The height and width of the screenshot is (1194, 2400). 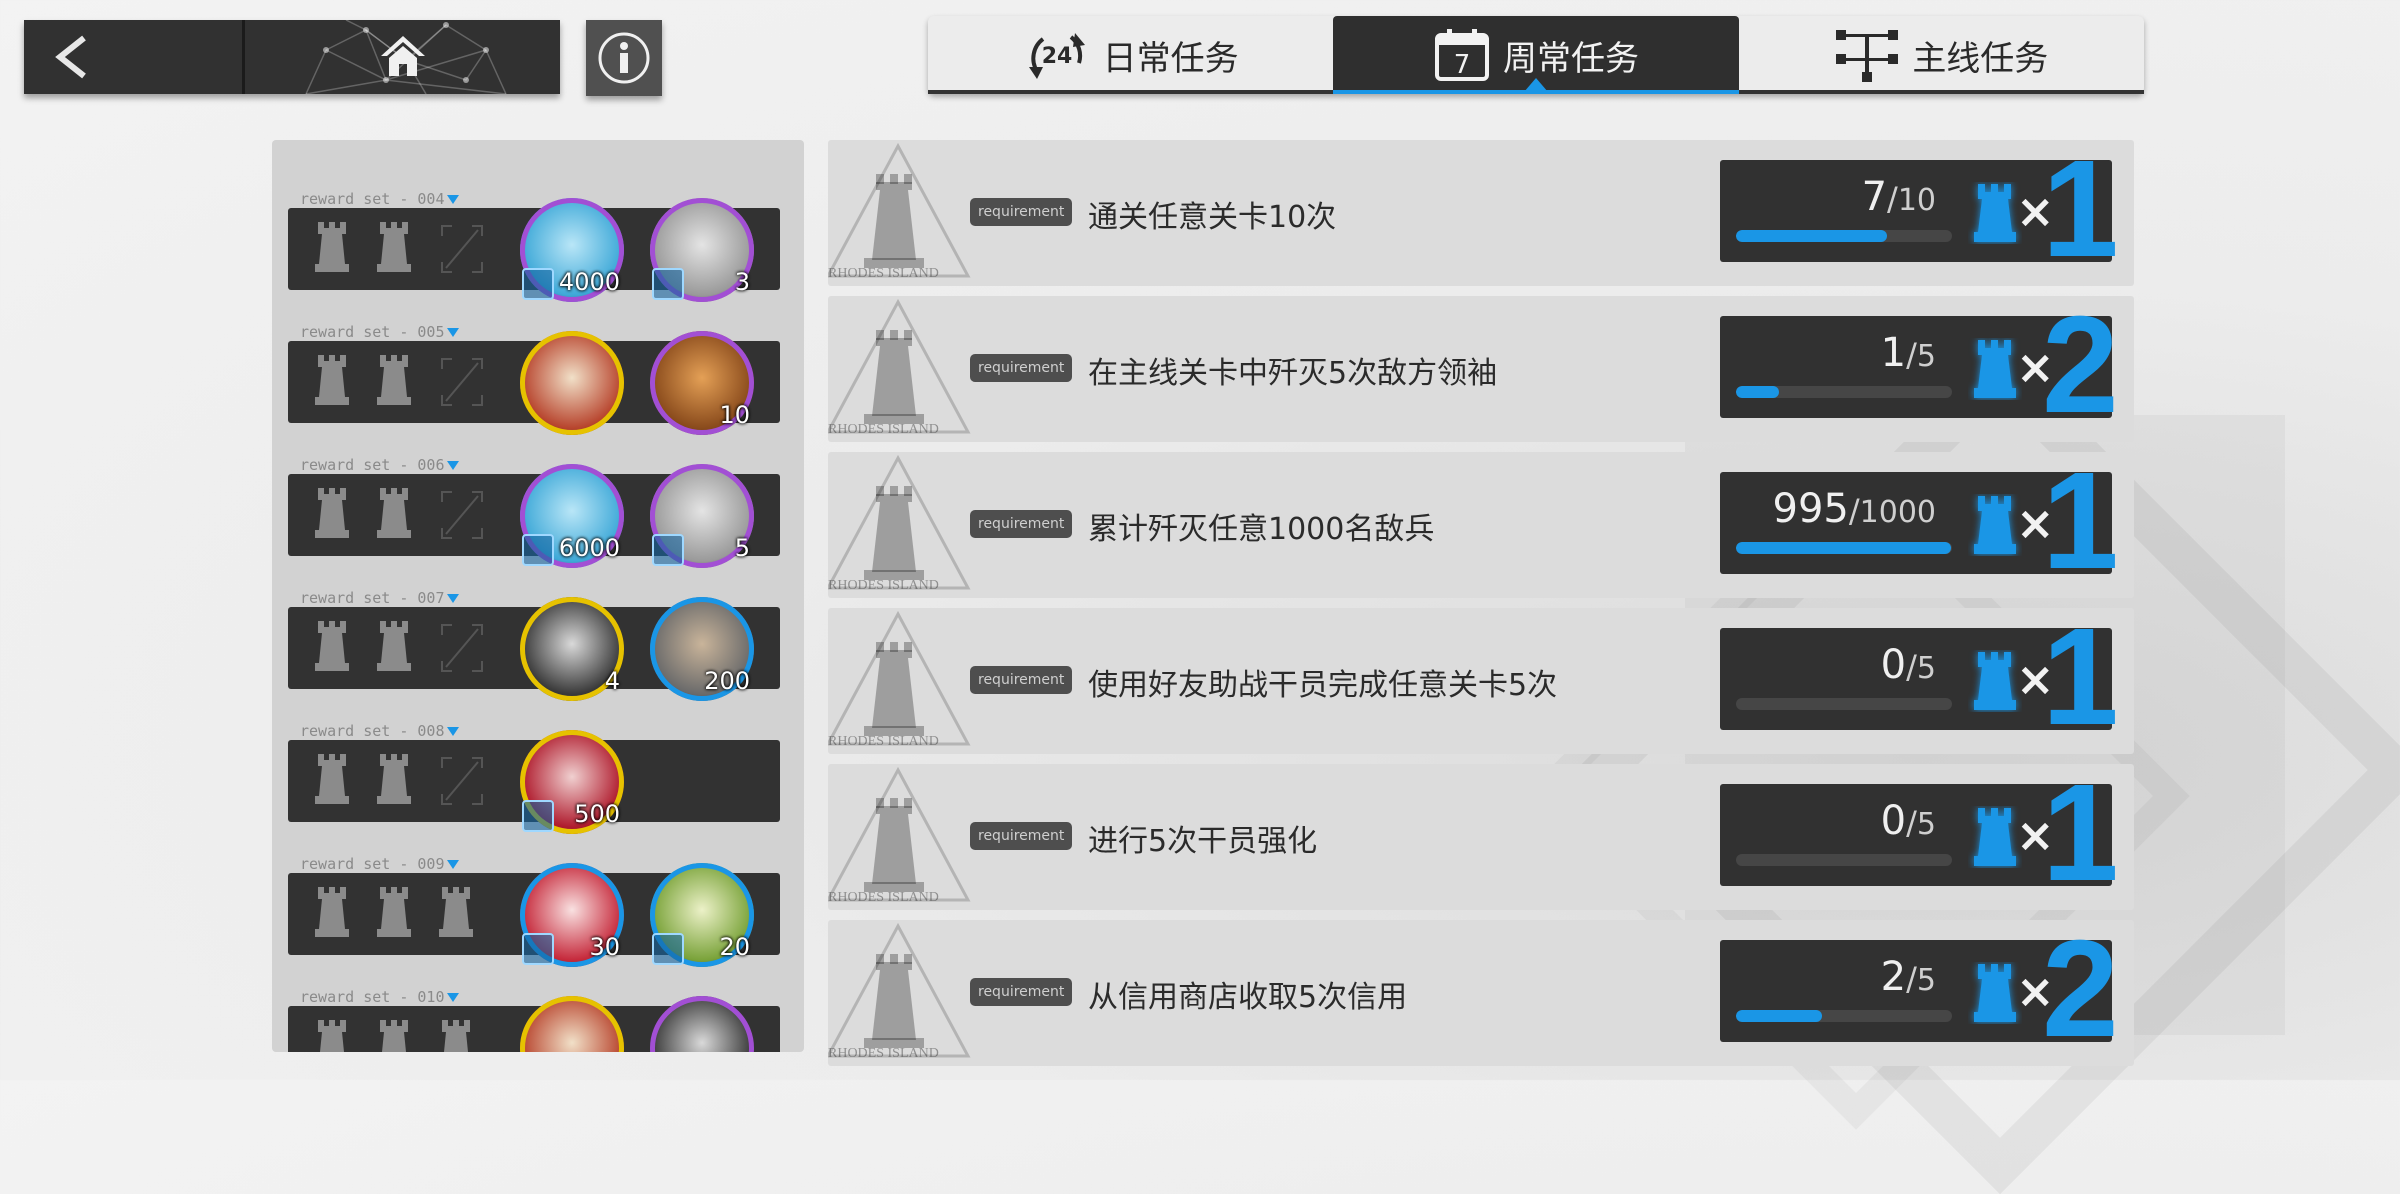 I want to click on progress-text: 7/10, so click(x=1899, y=197).